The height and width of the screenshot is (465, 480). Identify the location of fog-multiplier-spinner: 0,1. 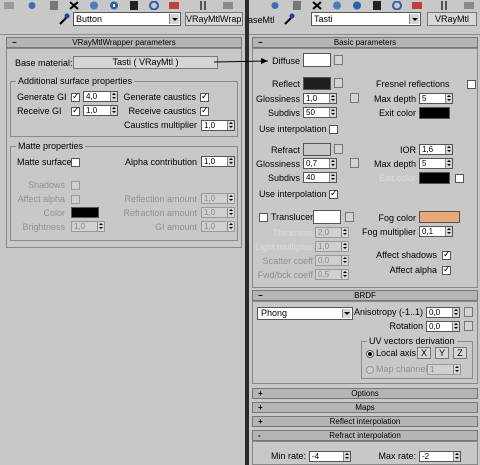
(436, 231).